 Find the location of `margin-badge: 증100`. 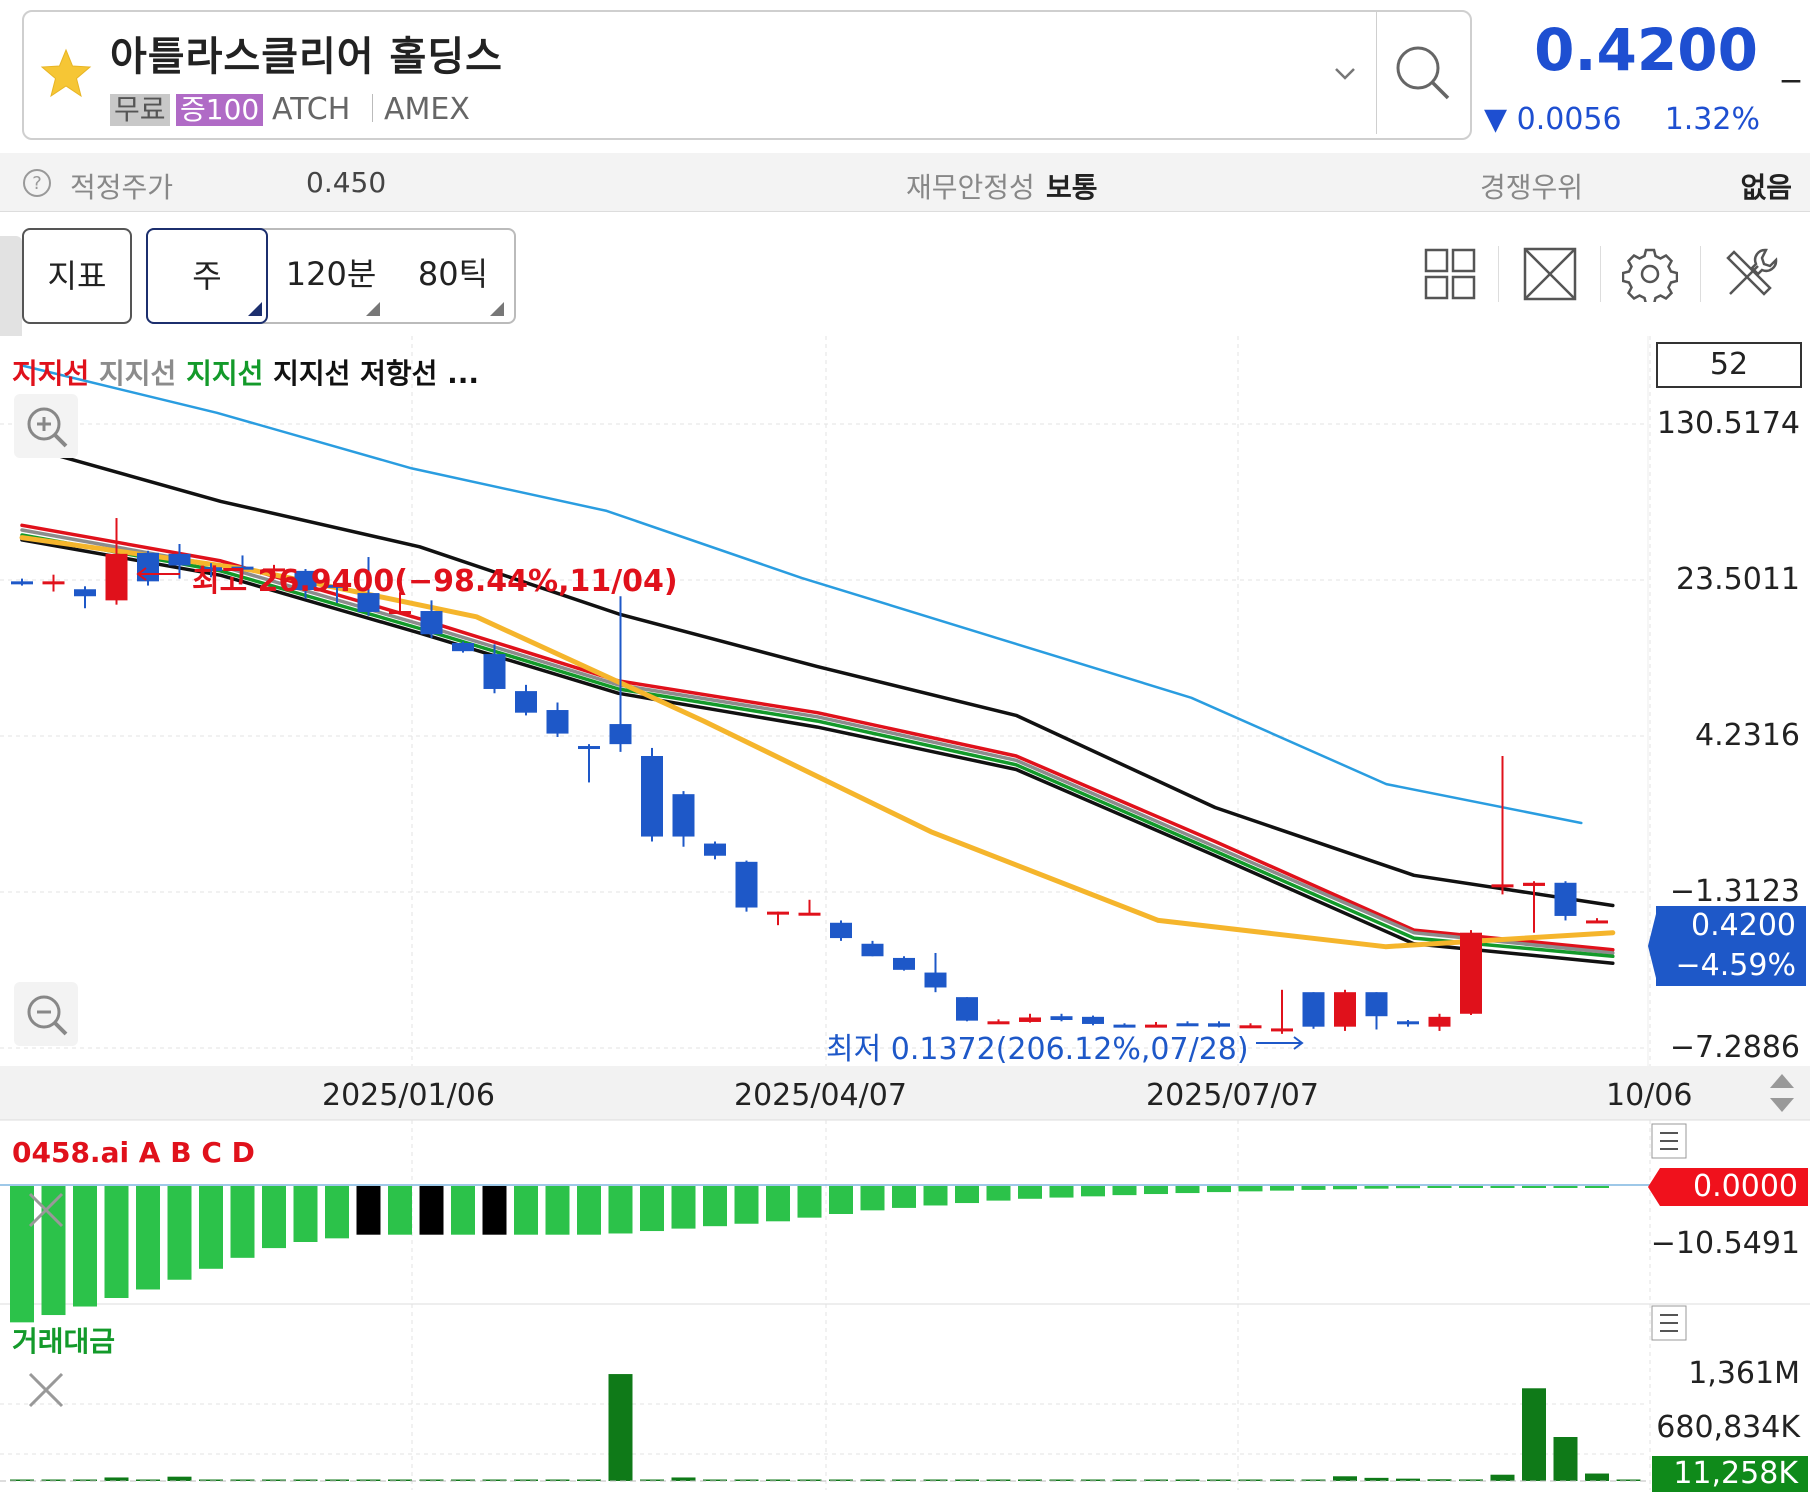

margin-badge: 증100 is located at coordinates (220, 110).